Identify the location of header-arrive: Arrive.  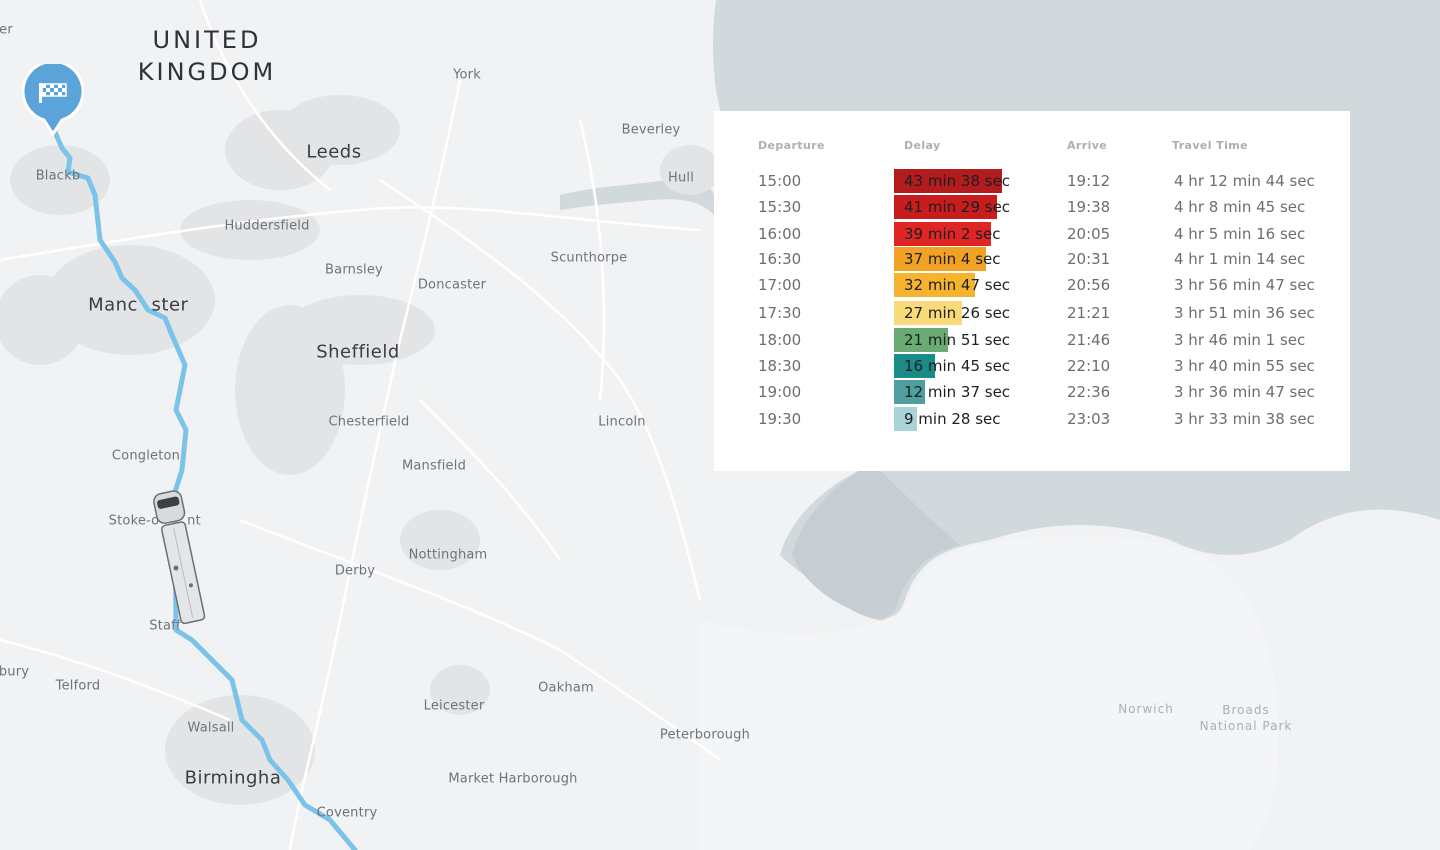
(1087, 145).